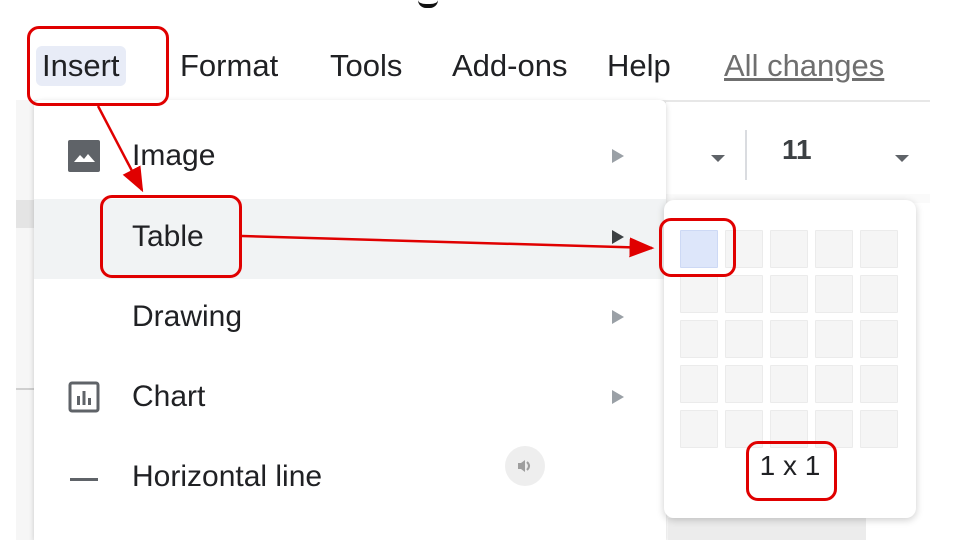  What do you see at coordinates (718, 158) in the screenshot?
I see `font-dropdown-caret-icon` at bounding box center [718, 158].